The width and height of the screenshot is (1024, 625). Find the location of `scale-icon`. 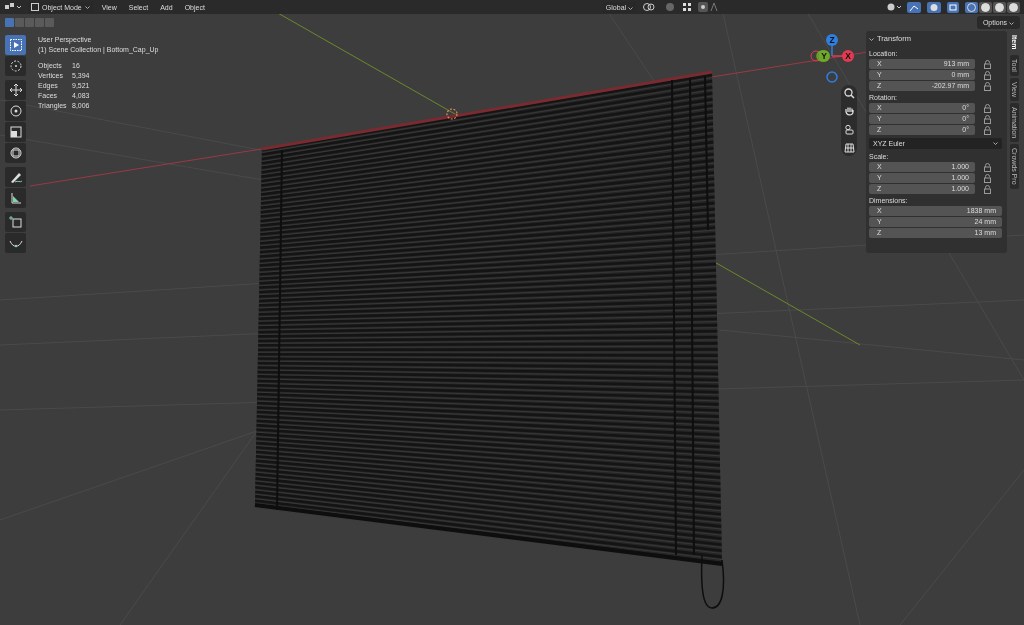

scale-icon is located at coordinates (15, 132).